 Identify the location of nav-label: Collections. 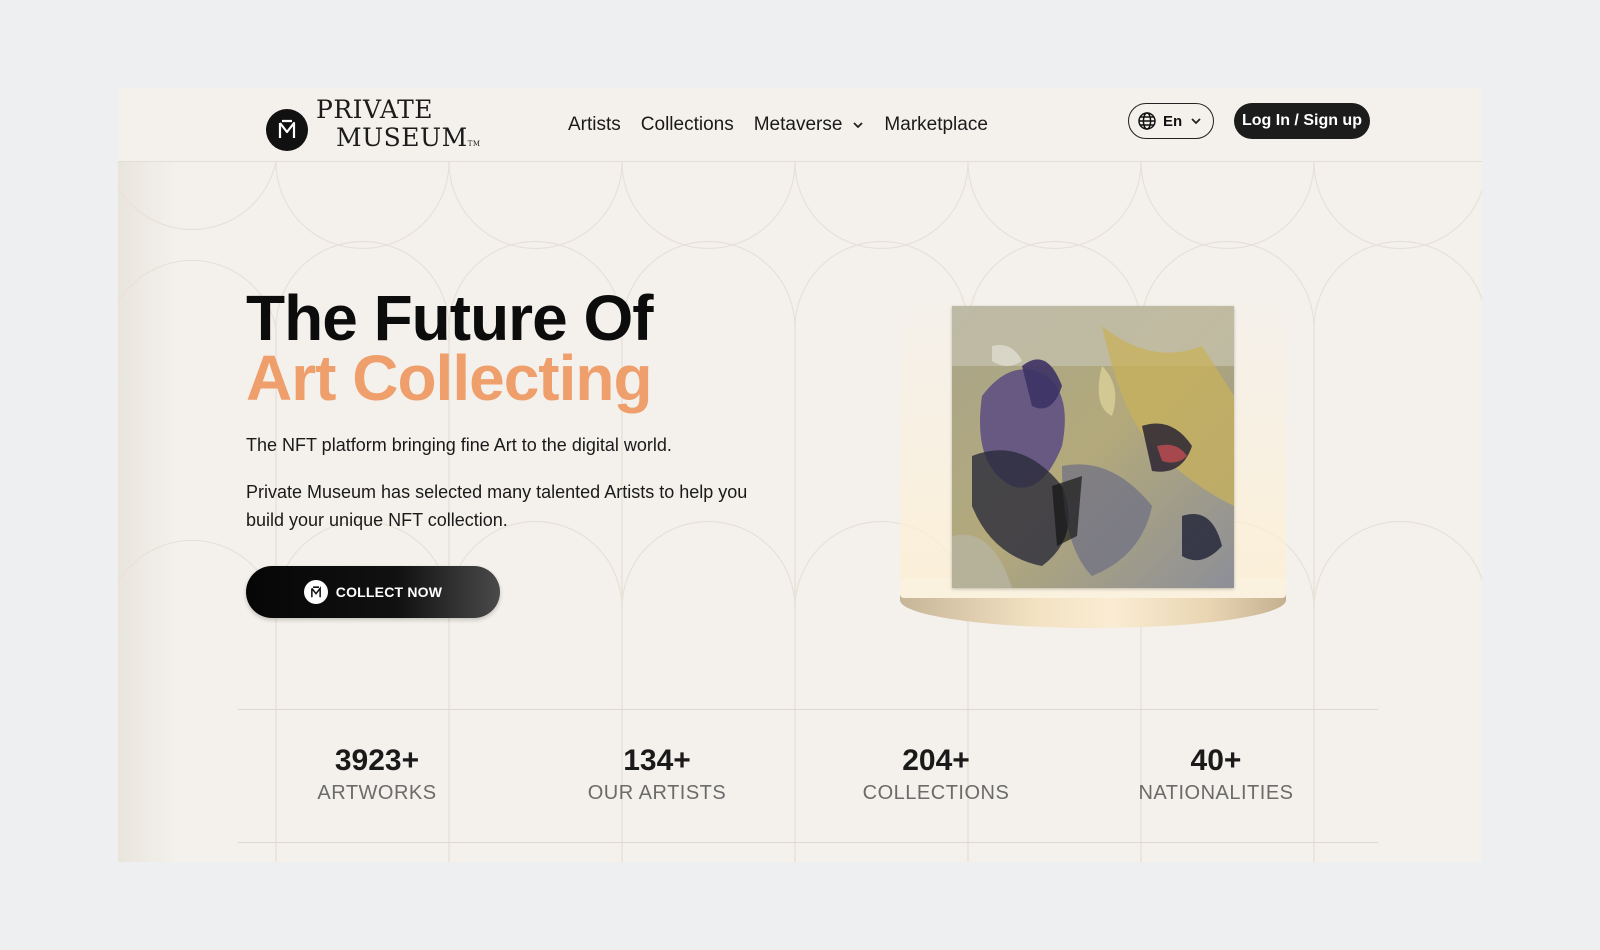
(687, 124).